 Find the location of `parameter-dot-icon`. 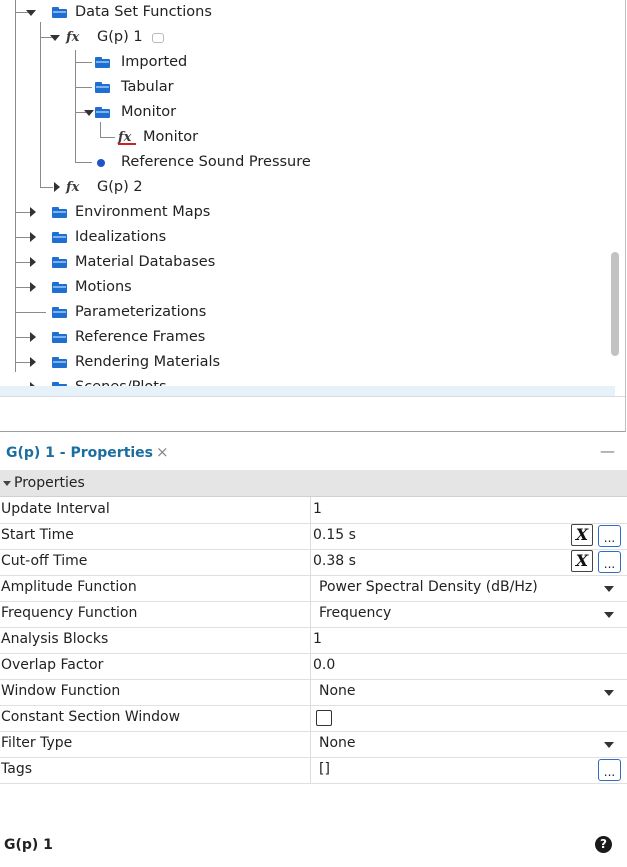

parameter-dot-icon is located at coordinates (101, 163).